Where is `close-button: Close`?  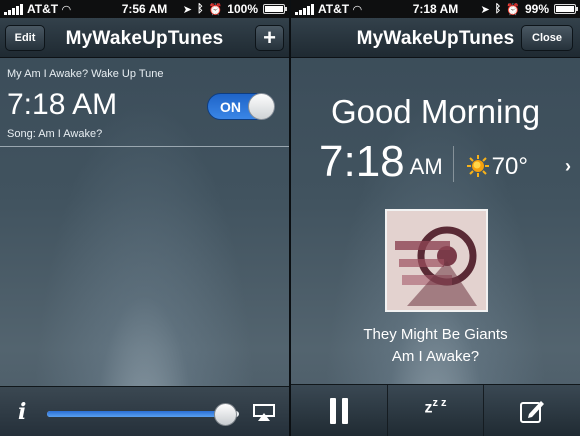
close-button: Close is located at coordinates (547, 38).